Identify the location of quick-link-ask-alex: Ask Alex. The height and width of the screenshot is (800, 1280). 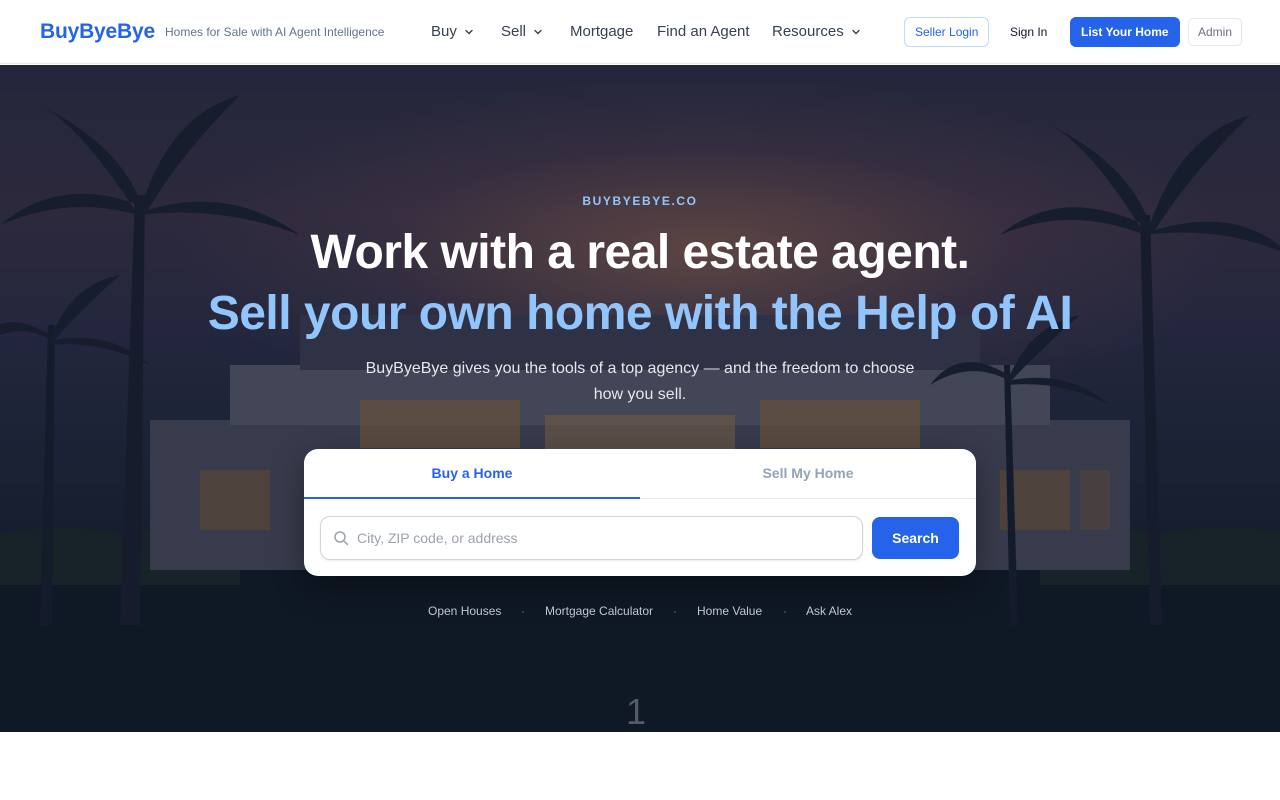
(829, 611).